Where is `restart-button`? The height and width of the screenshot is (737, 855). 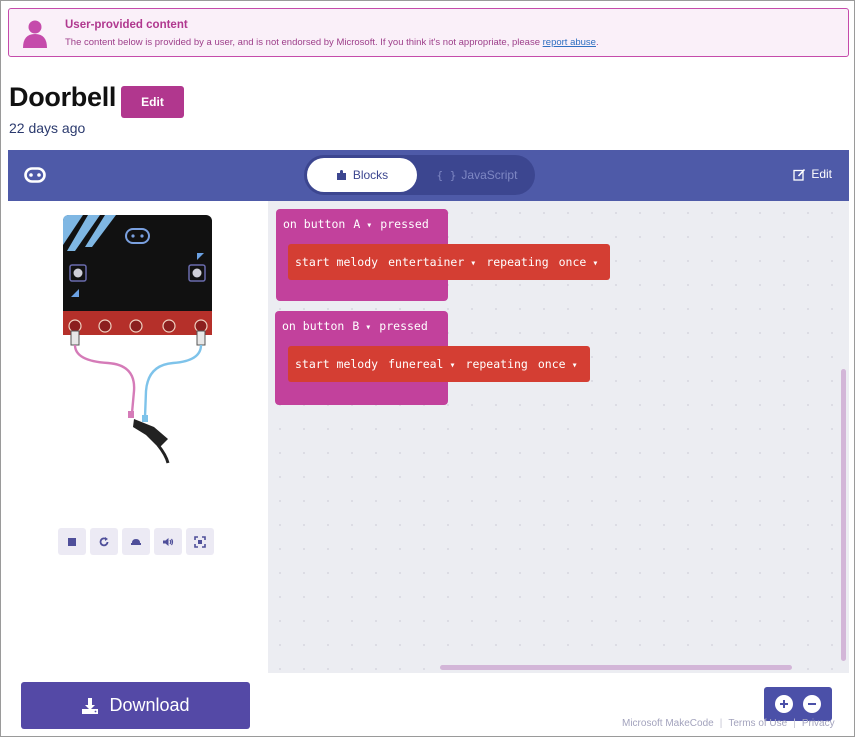
restart-button is located at coordinates (104, 541).